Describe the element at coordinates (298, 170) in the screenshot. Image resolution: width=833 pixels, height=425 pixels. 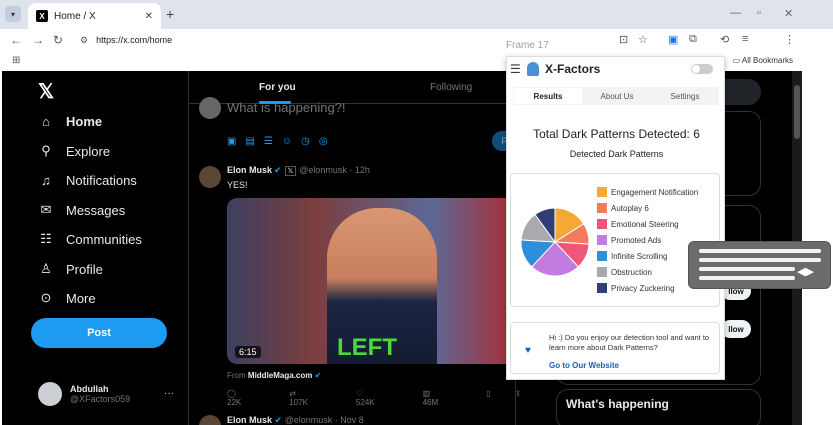
I see `tweet-header: Elon Musk ✔ 𝕏 @elonmusk · 12h` at that location.